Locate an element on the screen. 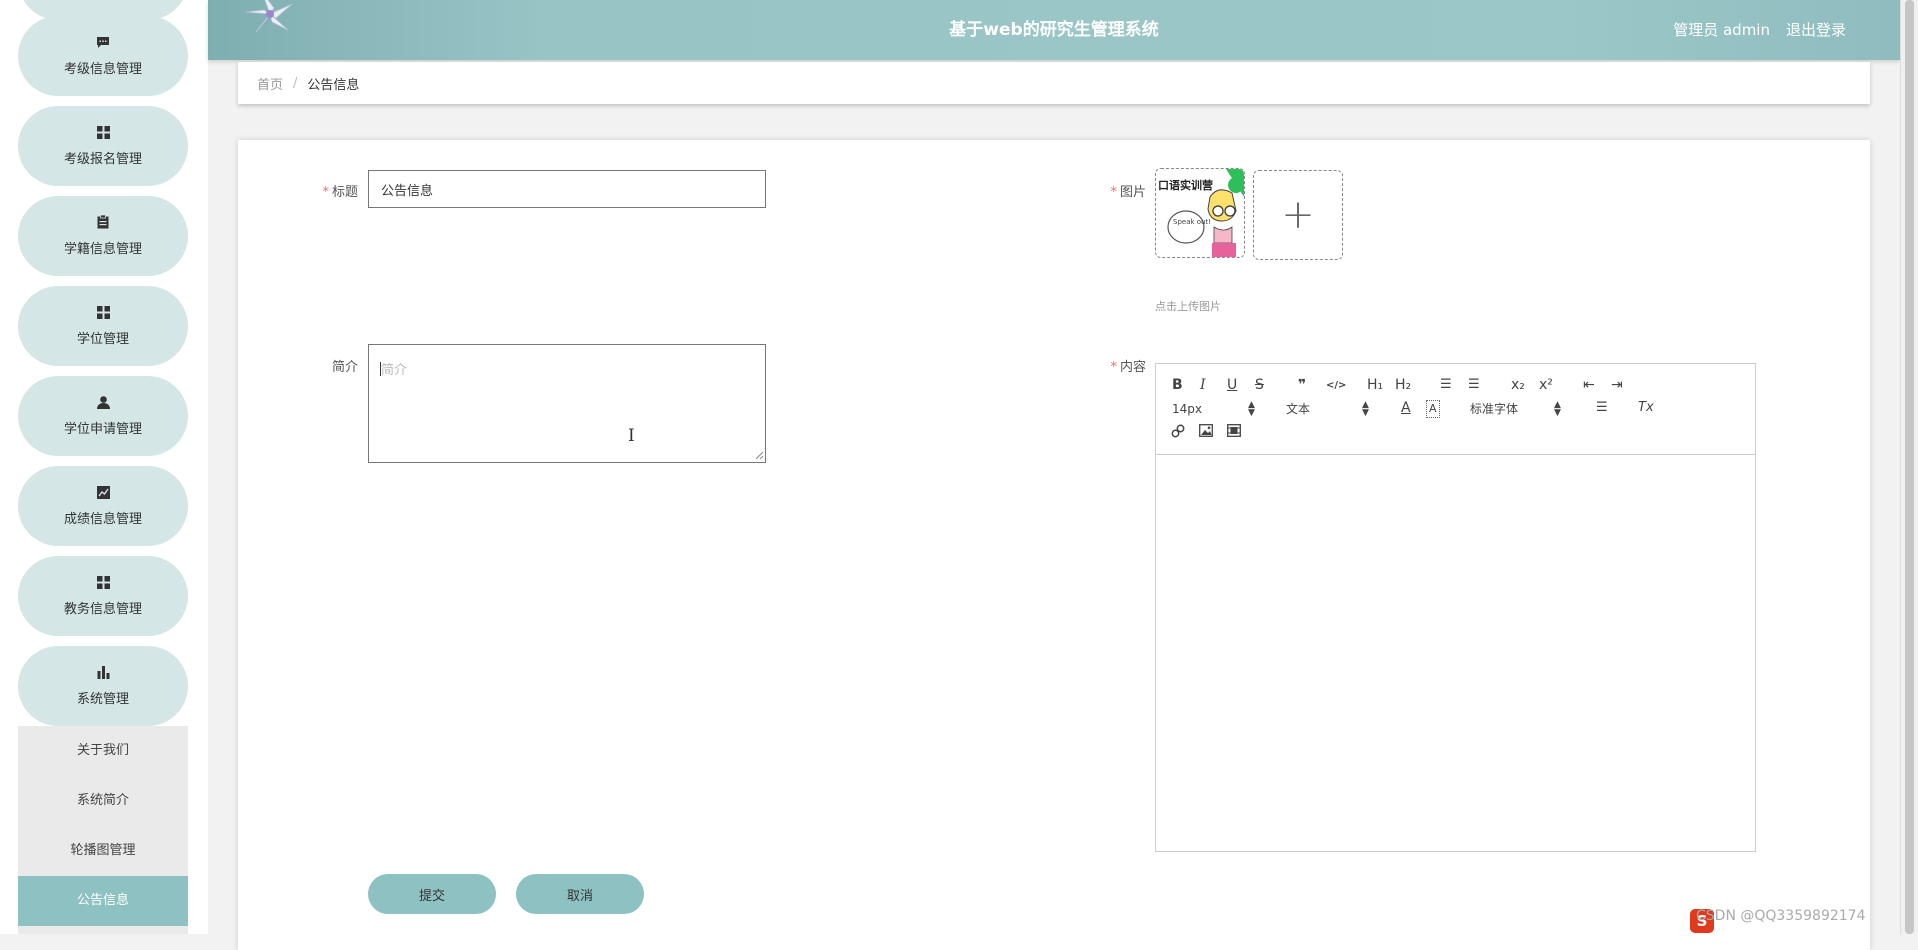 Image resolution: width=1918 pixels, height=950 pixels. uploaded-image-thumbnail: 口语实训营 Speak out! is located at coordinates (1200, 213).